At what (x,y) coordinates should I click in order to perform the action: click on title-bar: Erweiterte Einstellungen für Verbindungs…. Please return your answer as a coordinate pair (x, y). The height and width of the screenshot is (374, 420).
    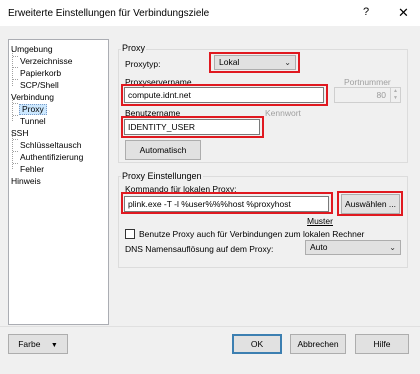
    Looking at the image, I should click on (210, 13).